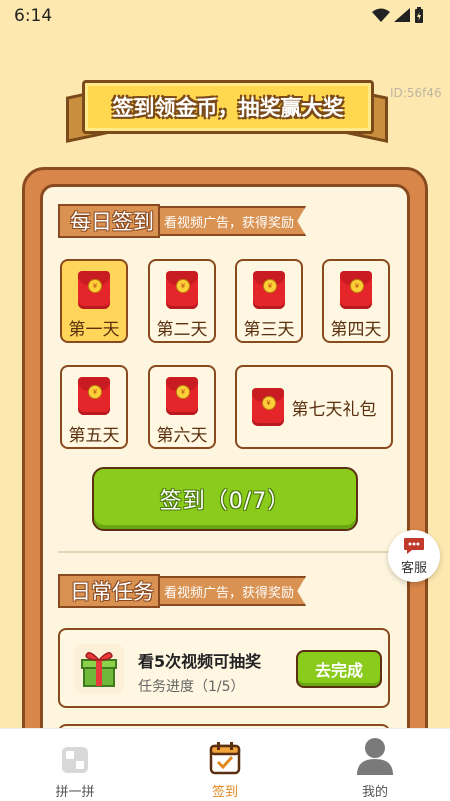 The height and width of the screenshot is (801, 450). Describe the element at coordinates (413, 568) in the screenshot. I see `customer-service-label: 客服` at that location.